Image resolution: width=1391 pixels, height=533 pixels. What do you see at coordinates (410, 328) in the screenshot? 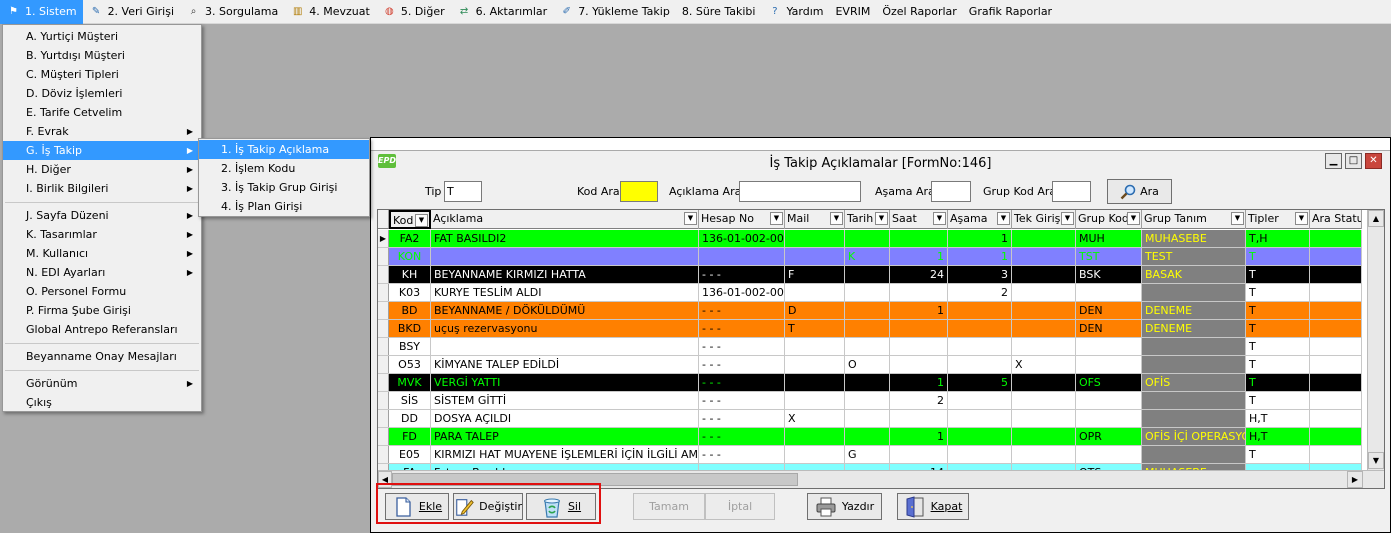
I see `table-cell: BKD` at bounding box center [410, 328].